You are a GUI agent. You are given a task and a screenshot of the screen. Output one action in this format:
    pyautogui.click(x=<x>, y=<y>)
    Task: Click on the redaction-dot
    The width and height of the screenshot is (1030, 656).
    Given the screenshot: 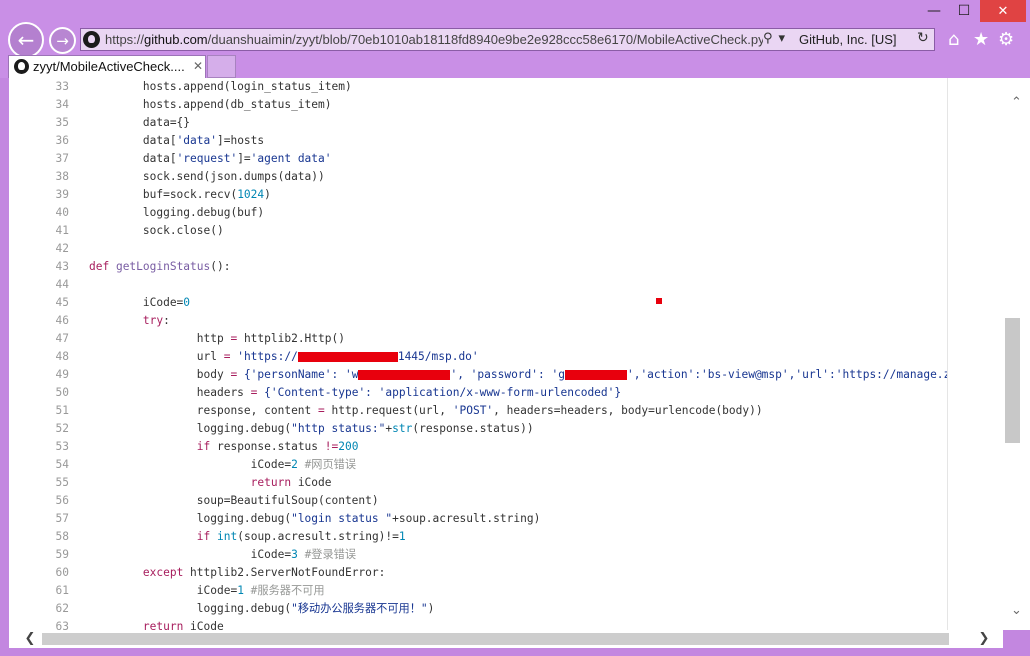 What is the action you would take?
    pyautogui.click(x=659, y=301)
    